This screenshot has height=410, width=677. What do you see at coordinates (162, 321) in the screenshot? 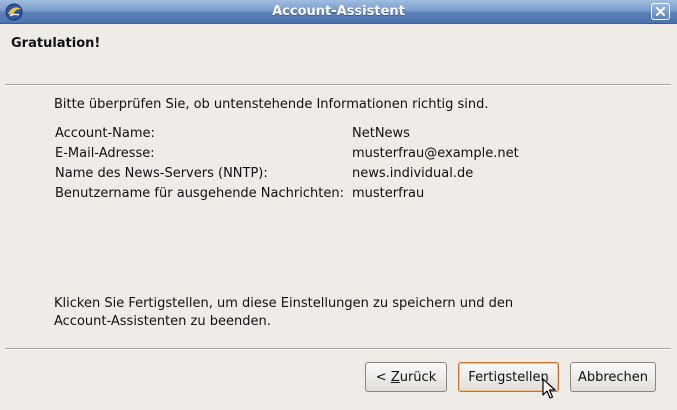
I see `outro-line: Account-Assistenten zu beenden.` at bounding box center [162, 321].